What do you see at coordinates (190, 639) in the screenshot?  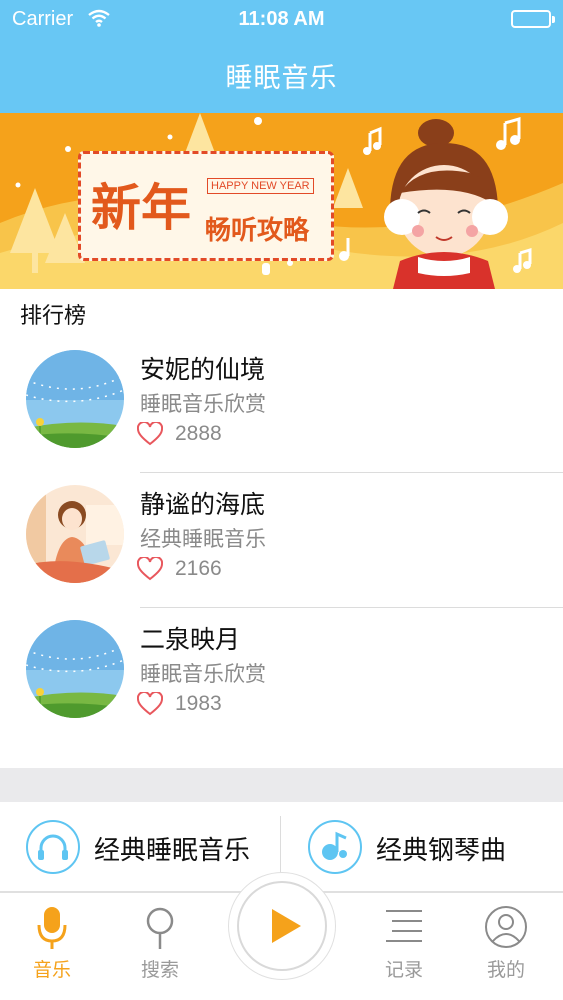 I see `track-name: 二泉映月` at bounding box center [190, 639].